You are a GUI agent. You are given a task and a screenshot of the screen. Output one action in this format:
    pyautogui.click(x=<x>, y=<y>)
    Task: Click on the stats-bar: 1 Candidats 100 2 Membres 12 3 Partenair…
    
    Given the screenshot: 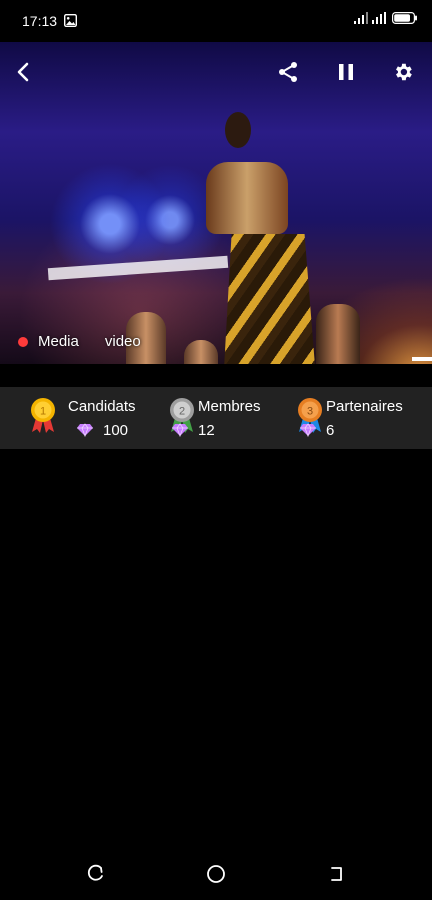 What is the action you would take?
    pyautogui.click(x=216, y=418)
    